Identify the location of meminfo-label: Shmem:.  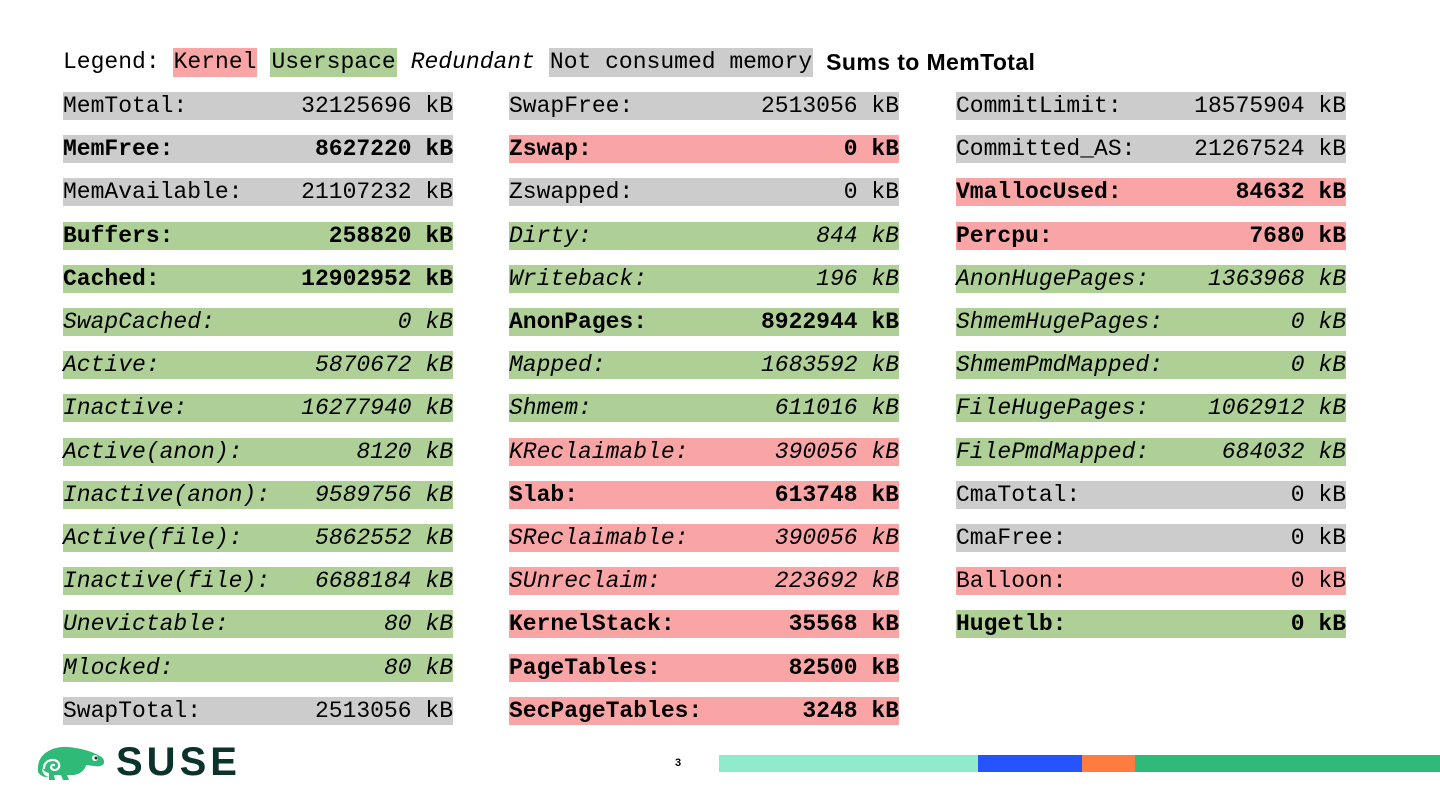
(550, 408).